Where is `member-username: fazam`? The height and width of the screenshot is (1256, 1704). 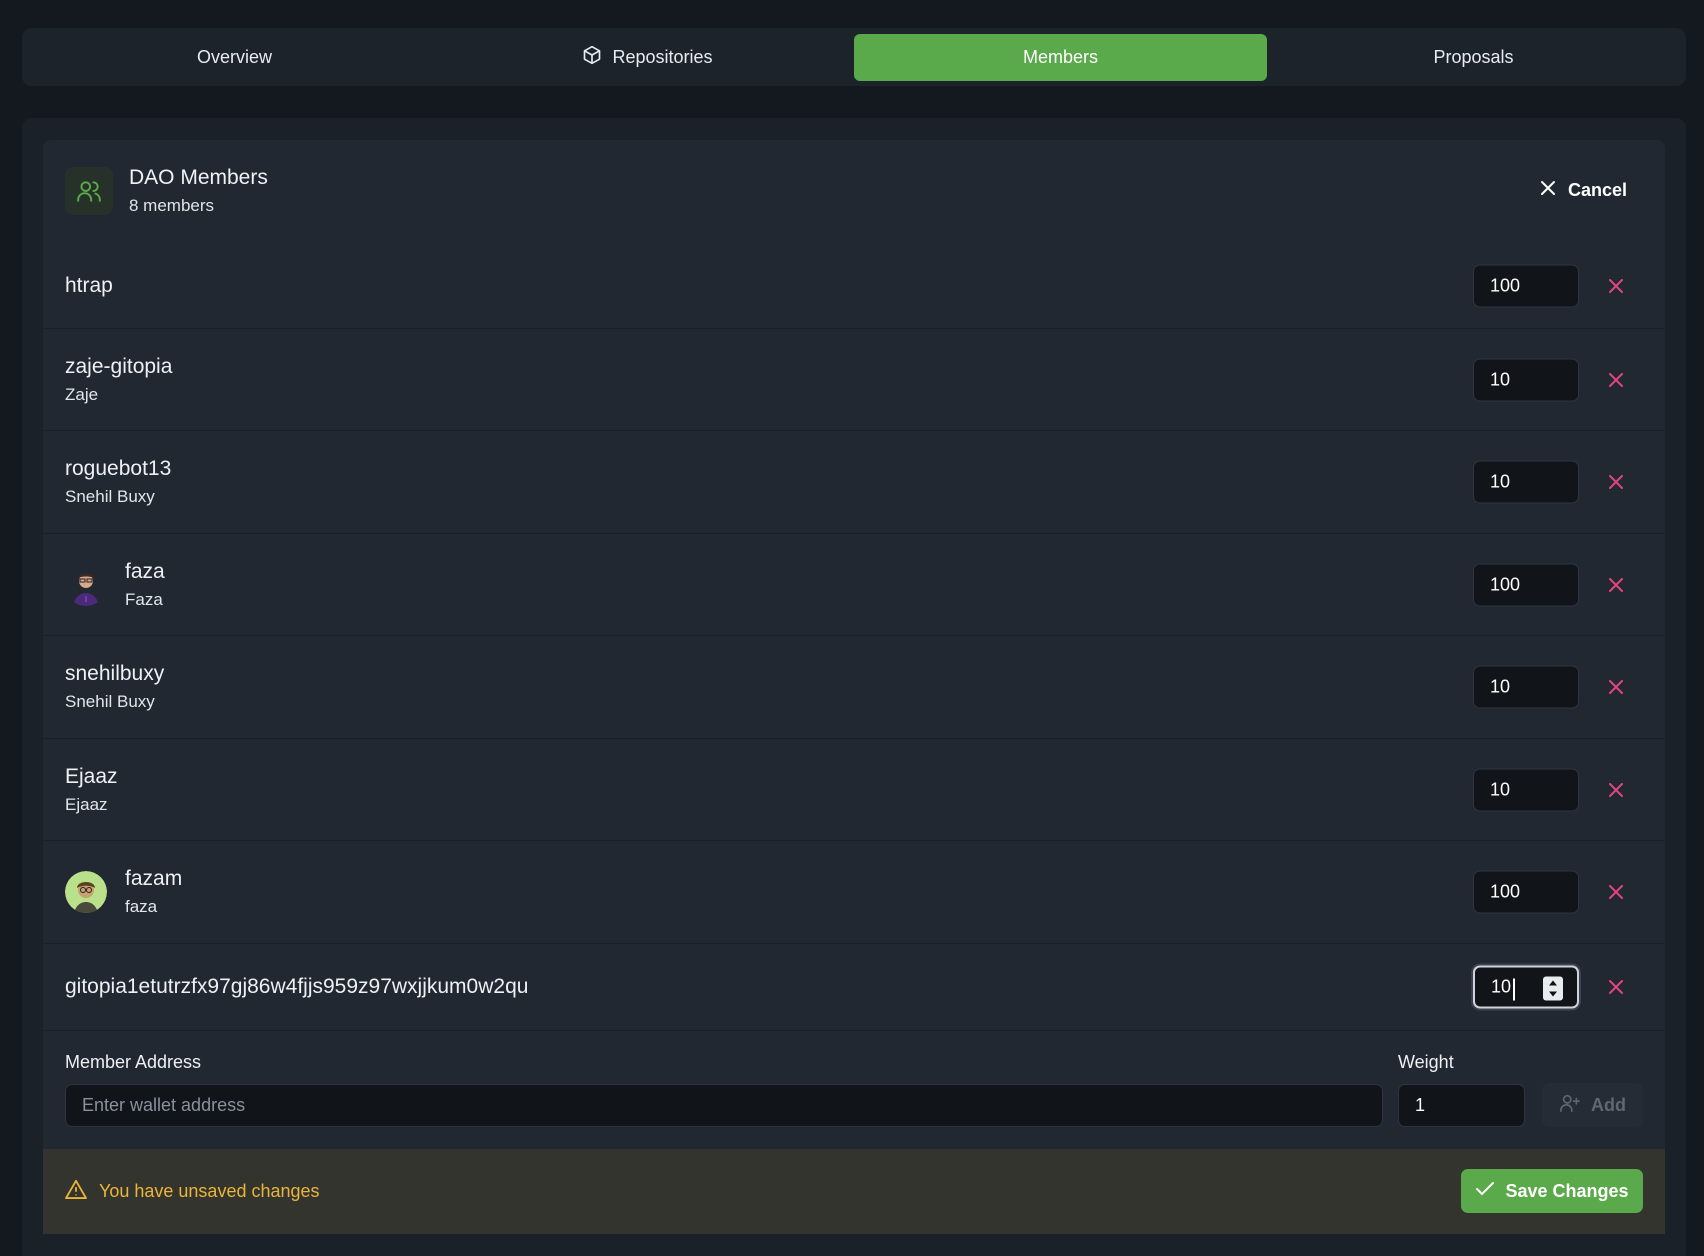
member-username: fazam is located at coordinates (154, 878).